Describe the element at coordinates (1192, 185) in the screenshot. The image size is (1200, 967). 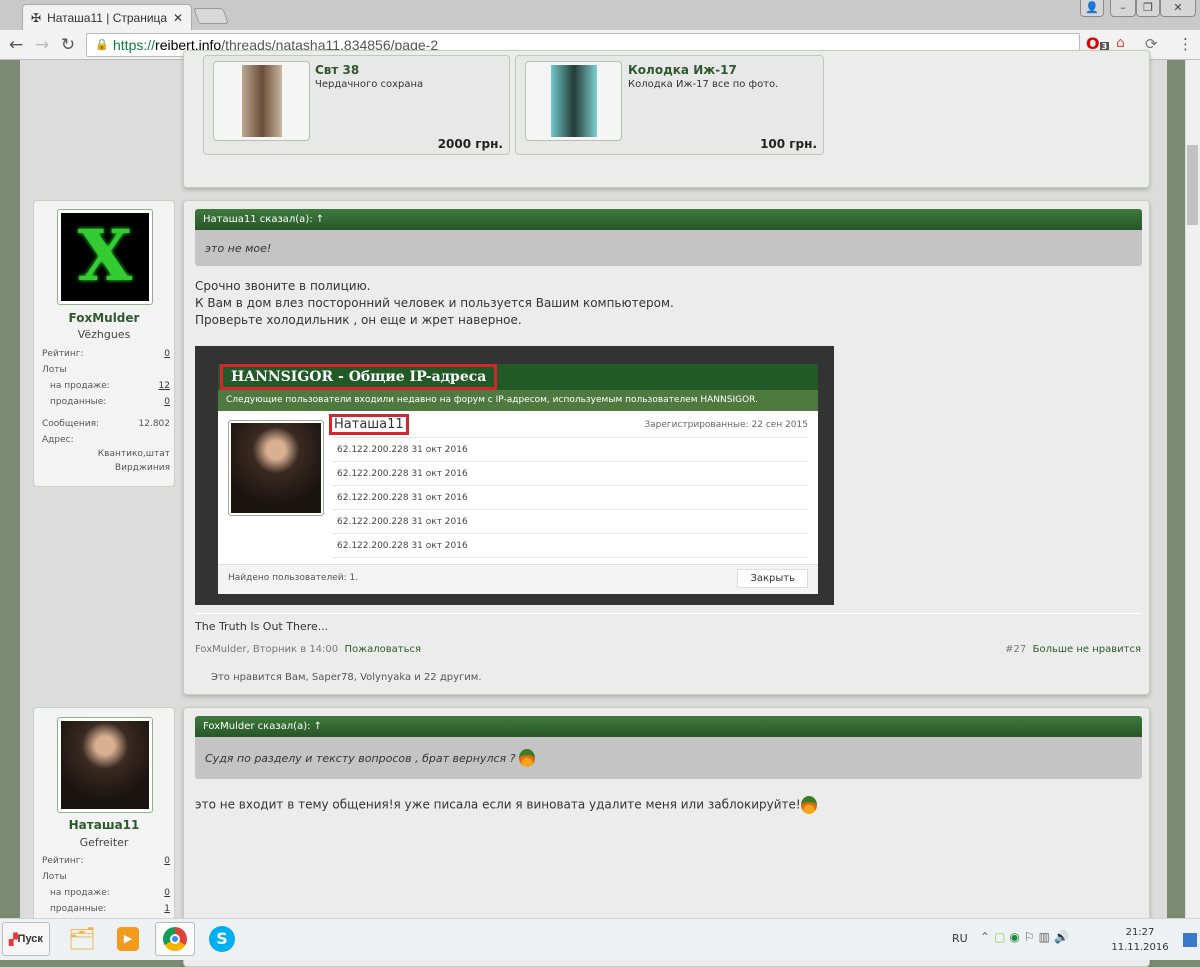
I see `scrollbar-thumb` at that location.